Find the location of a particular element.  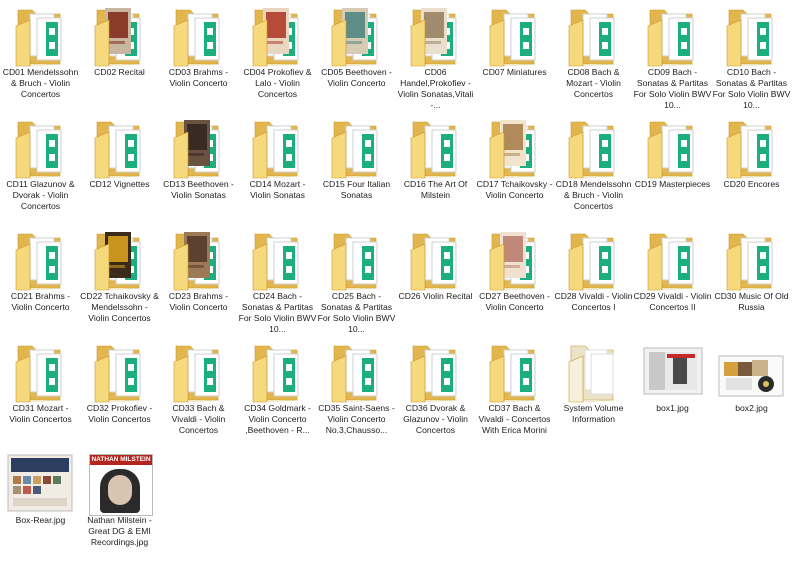

item-label: CD13 Beethoven - Violin Sonatas is located at coordinates (198, 189).